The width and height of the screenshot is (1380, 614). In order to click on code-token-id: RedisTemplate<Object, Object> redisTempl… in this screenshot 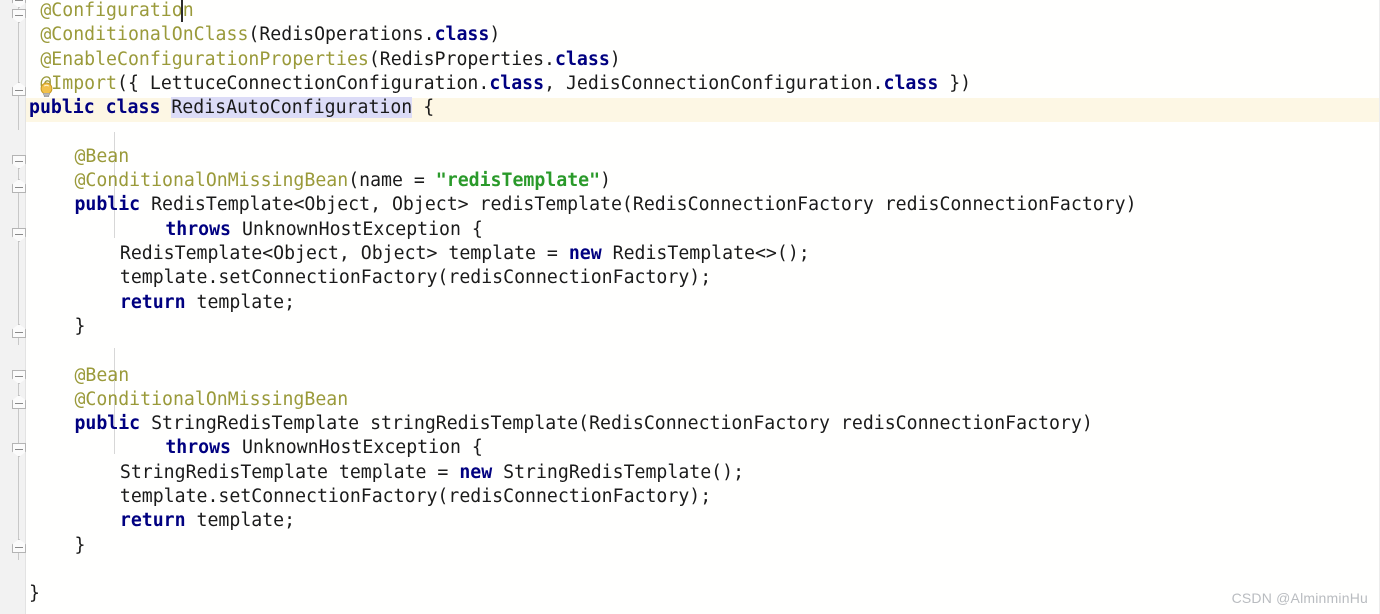, I will do `click(638, 205)`.